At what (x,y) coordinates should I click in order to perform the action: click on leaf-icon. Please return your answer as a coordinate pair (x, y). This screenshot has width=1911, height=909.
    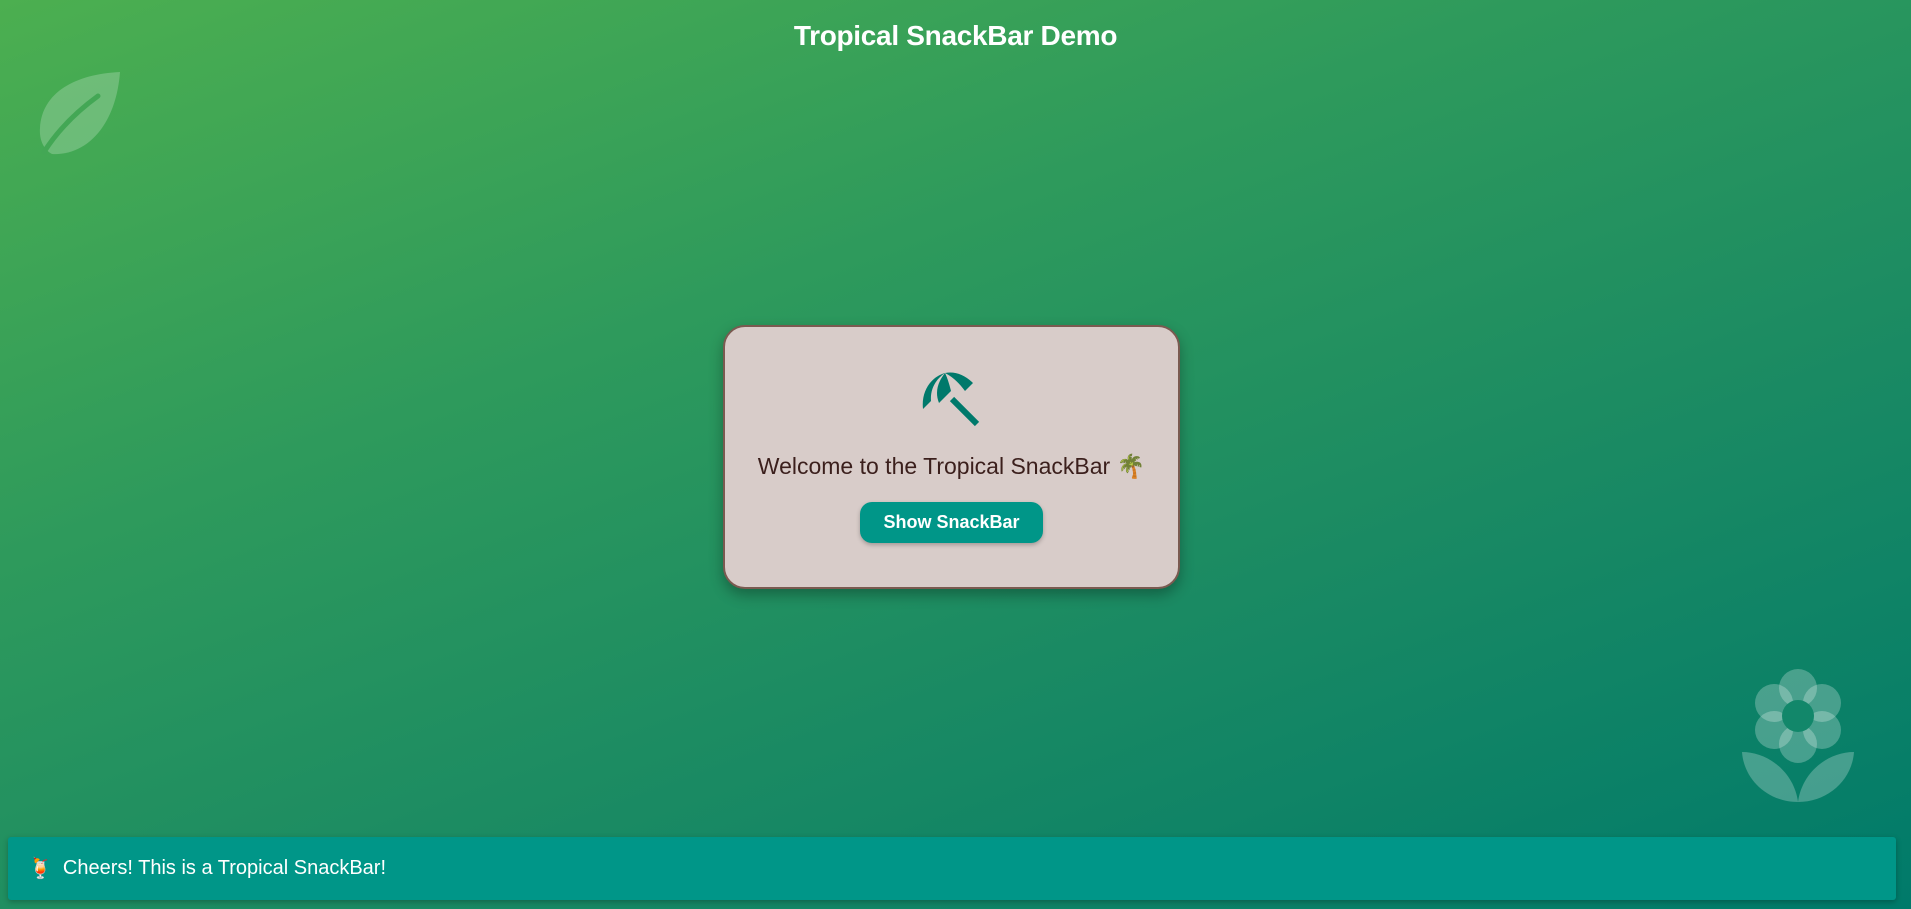
    Looking at the image, I should click on (79, 113).